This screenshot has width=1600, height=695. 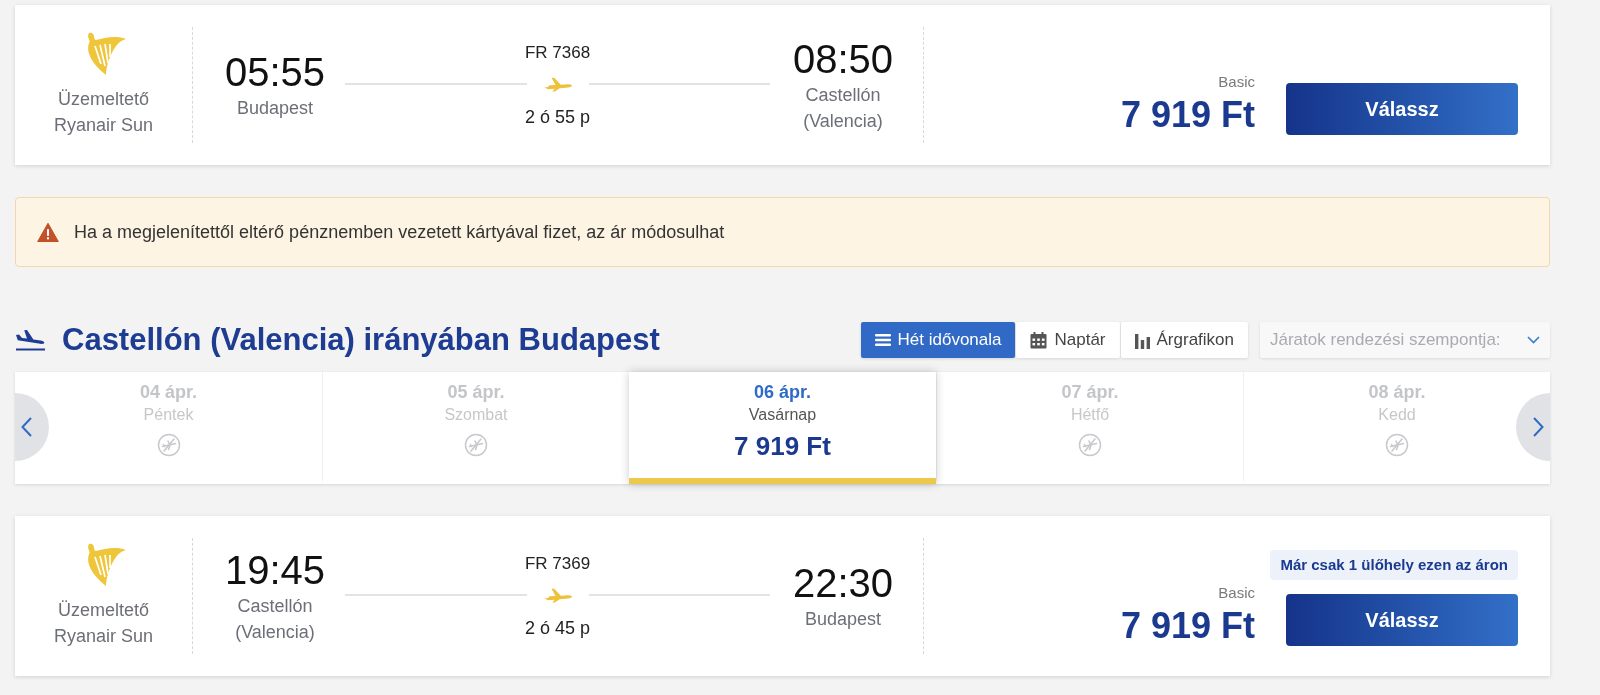 I want to click on chevron-down-icon, so click(x=1533, y=340).